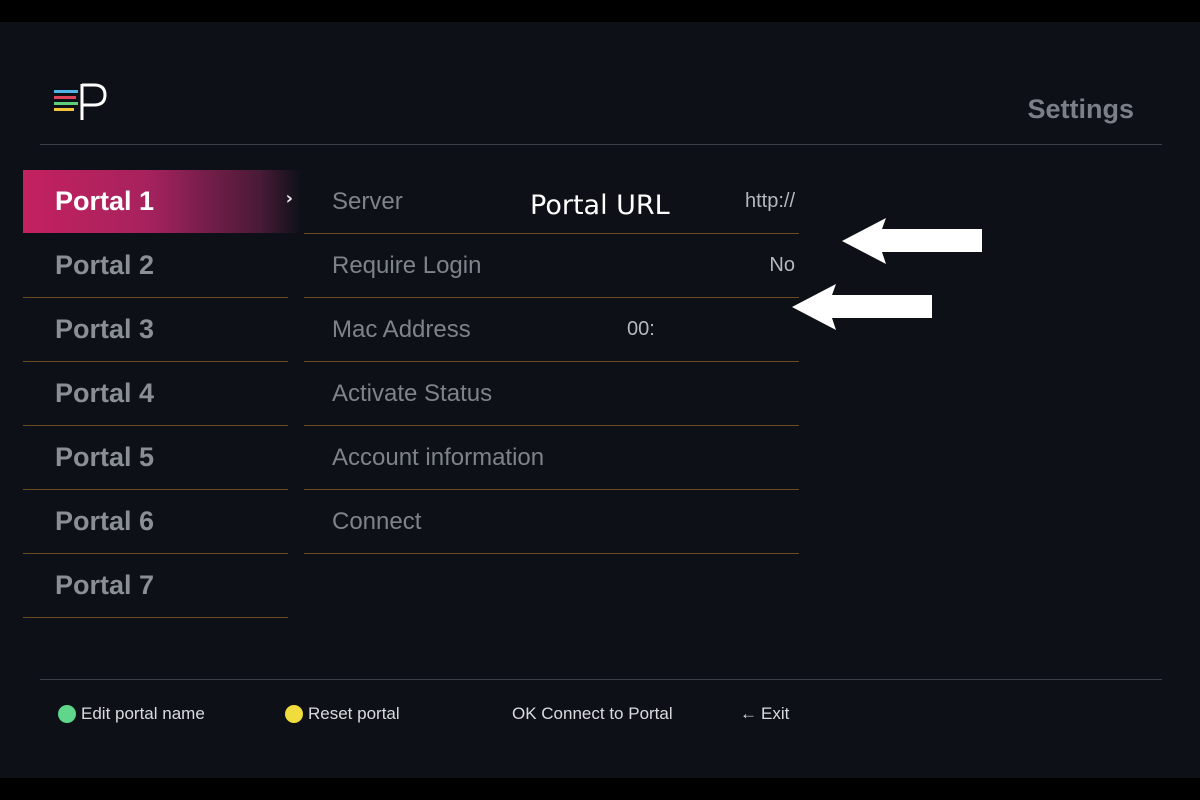 The height and width of the screenshot is (800, 1200). Describe the element at coordinates (294, 714) in the screenshot. I see `yellow-button-icon` at that location.